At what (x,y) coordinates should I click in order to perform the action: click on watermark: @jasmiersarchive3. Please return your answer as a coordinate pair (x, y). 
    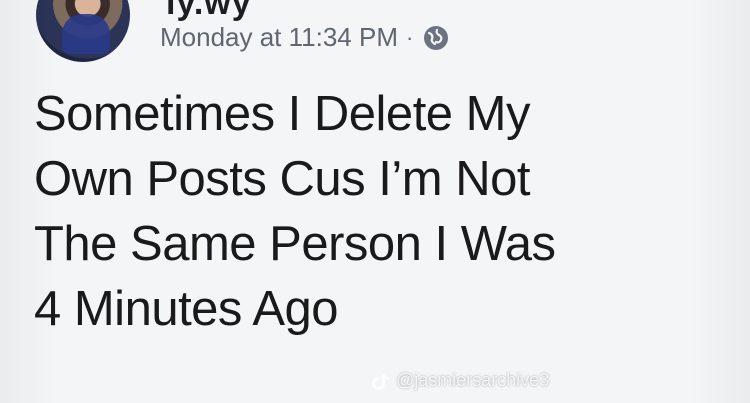
    Looking at the image, I should click on (460, 380).